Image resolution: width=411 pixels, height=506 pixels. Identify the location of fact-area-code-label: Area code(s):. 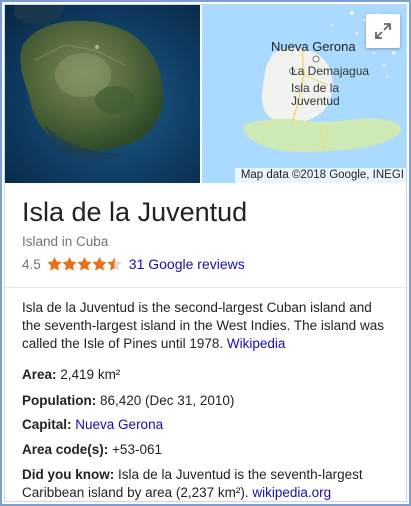
(65, 449).